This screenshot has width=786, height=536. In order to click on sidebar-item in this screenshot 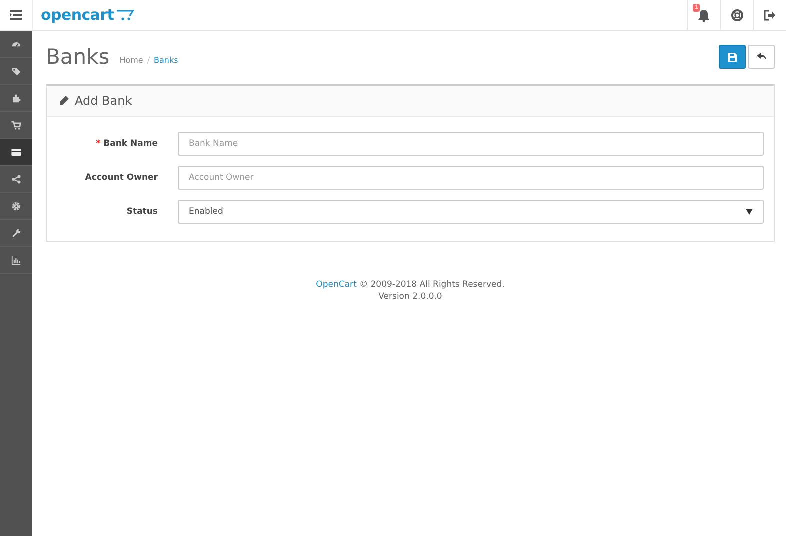, I will do `click(16, 152)`.